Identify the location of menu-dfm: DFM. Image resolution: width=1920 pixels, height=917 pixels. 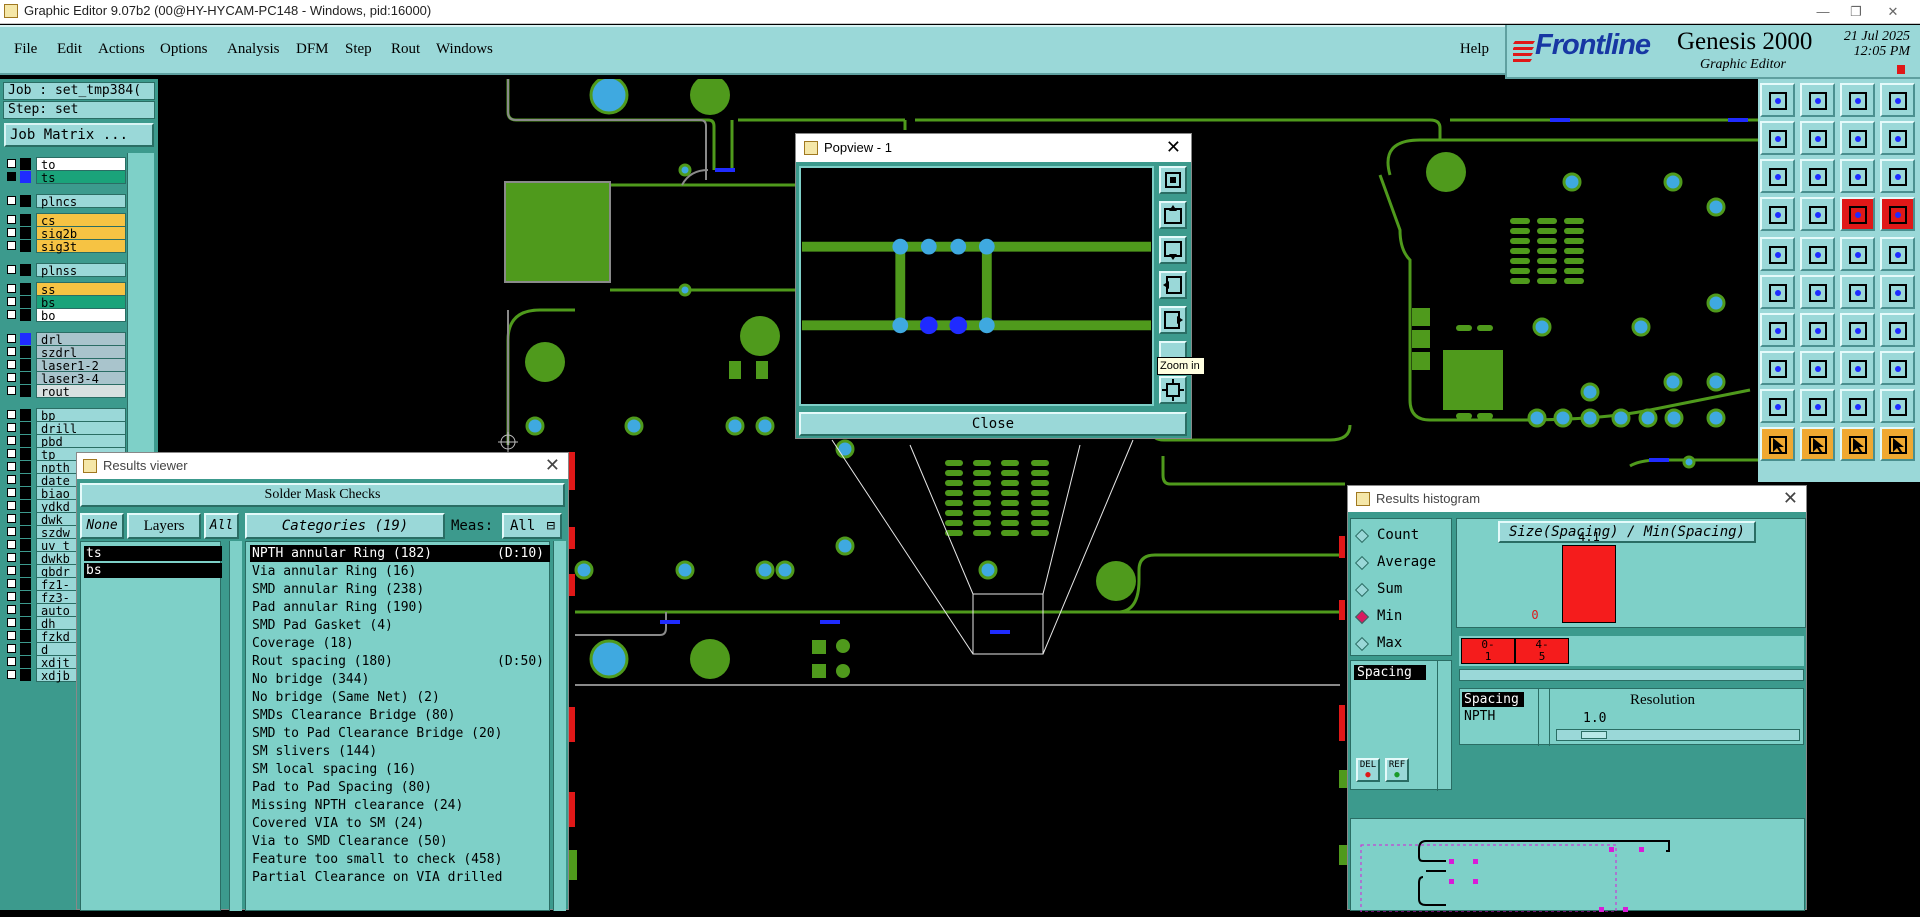
(312, 49).